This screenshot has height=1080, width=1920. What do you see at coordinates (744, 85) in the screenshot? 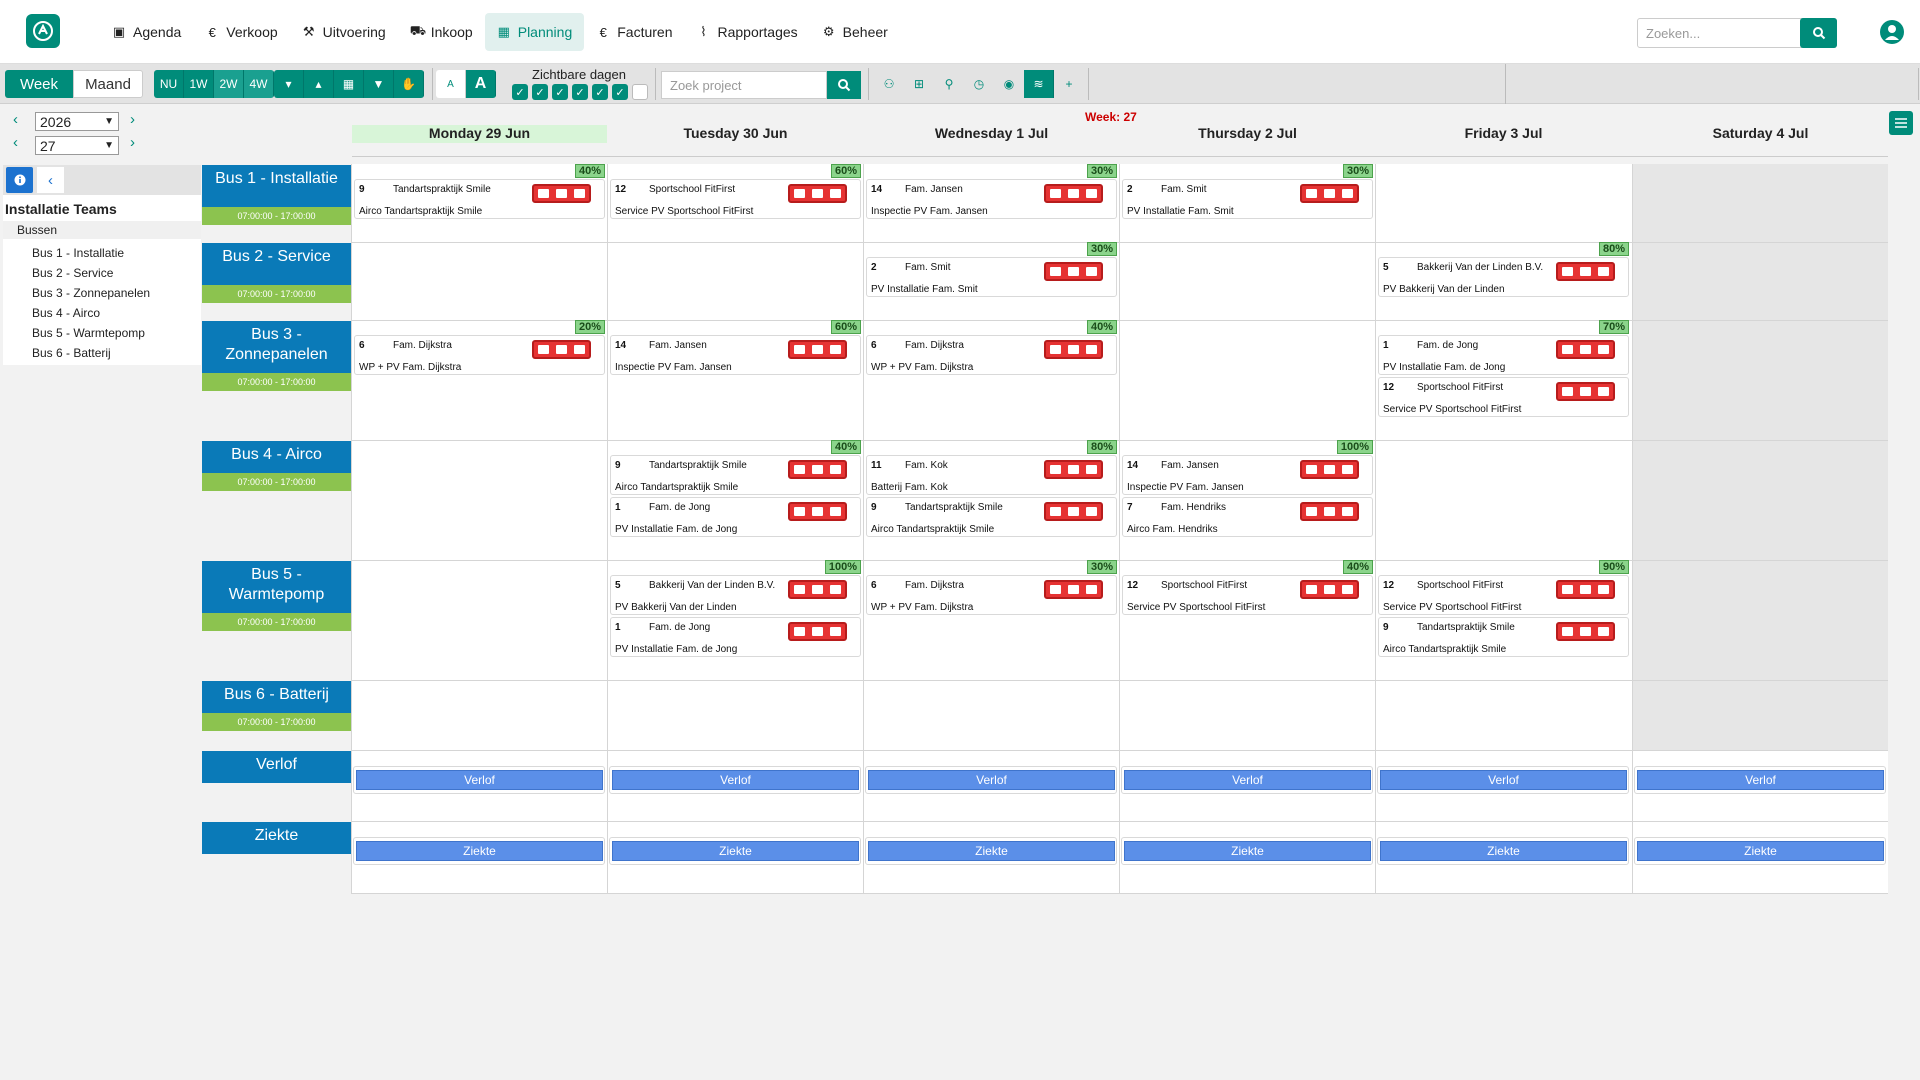
I see `project-search-input: Zoek project` at bounding box center [744, 85].